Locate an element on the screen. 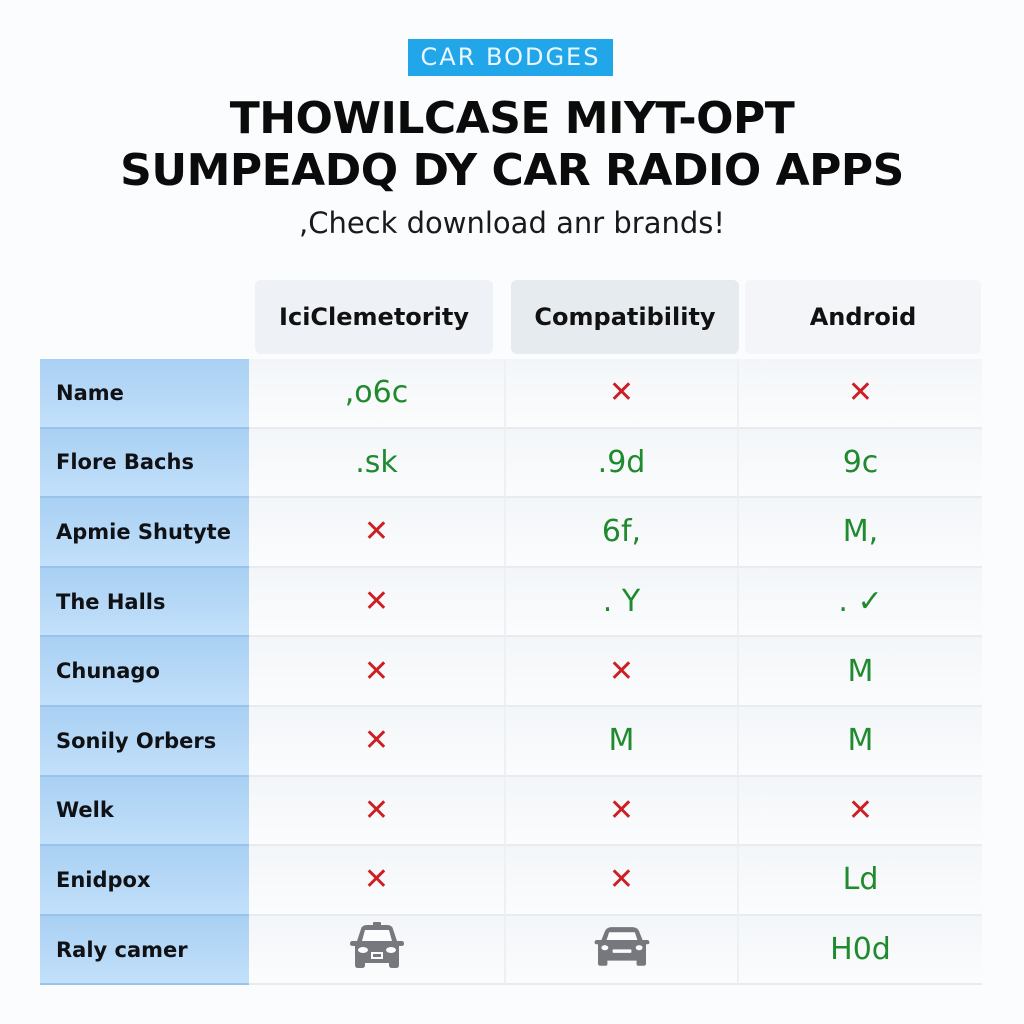  cell-value: M, is located at coordinates (860, 532).